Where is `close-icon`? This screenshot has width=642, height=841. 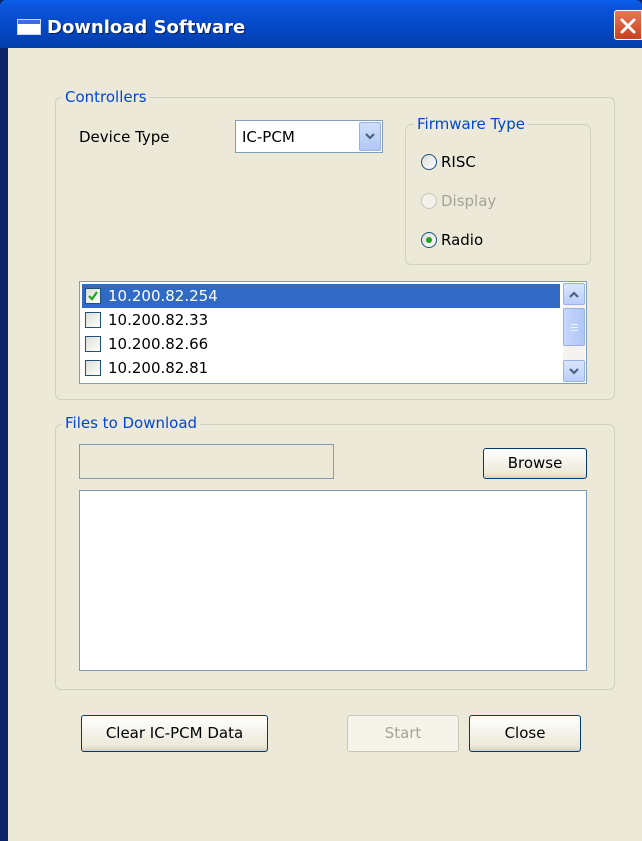 close-icon is located at coordinates (628, 26).